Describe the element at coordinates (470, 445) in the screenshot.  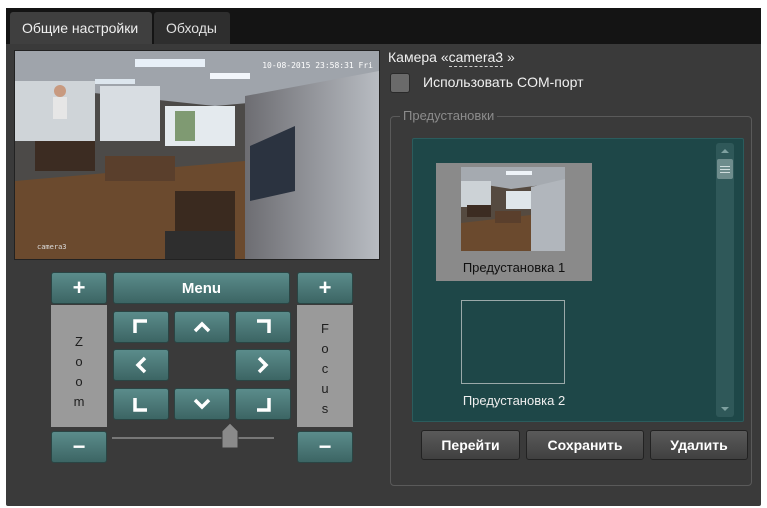
I see `go-to-preset-button: Перейти` at that location.